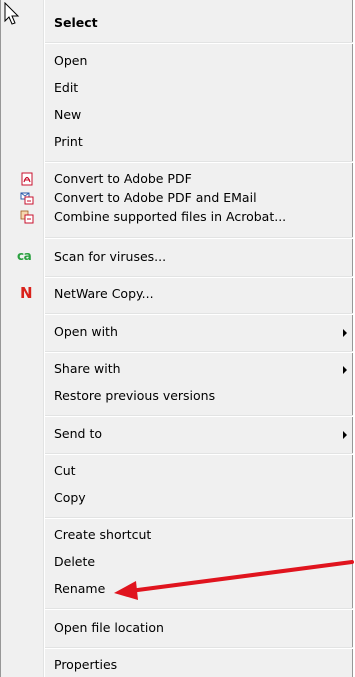  Describe the element at coordinates (71, 60) in the screenshot. I see `menu-item-label: Open` at that location.